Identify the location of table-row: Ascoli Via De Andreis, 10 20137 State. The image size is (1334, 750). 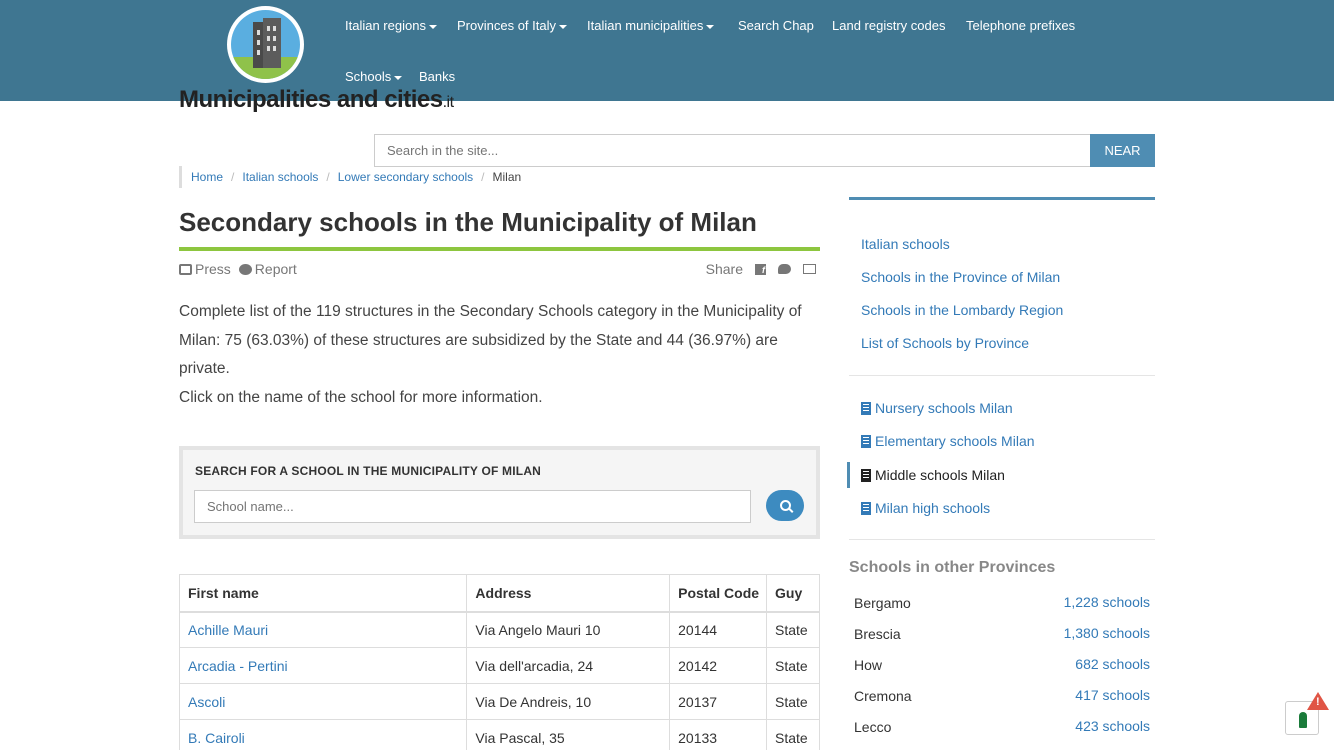
(499, 701).